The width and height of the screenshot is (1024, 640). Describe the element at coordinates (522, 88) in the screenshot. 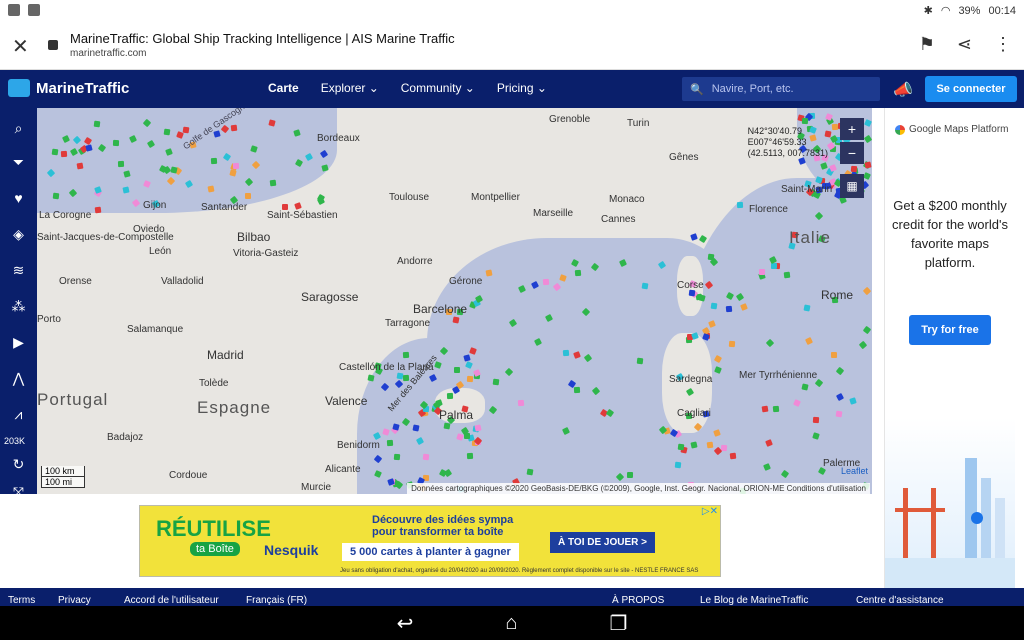

I see `nav-item-pricing: Pricing ⌄` at that location.